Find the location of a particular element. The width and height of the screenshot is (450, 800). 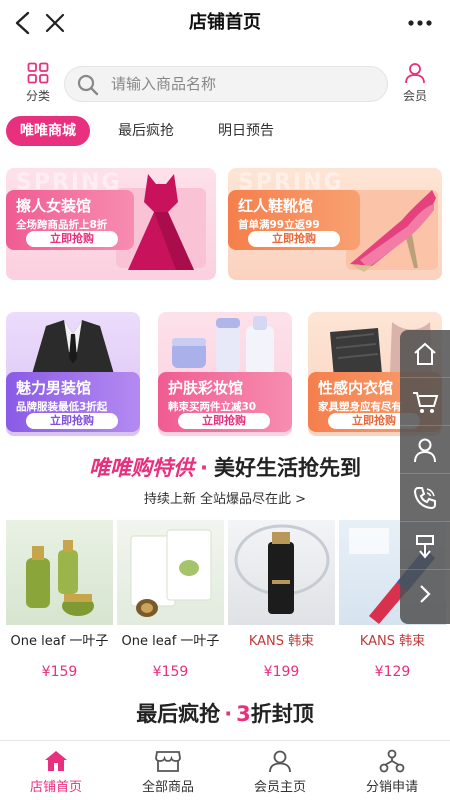

close-icon is located at coordinates (55, 23).